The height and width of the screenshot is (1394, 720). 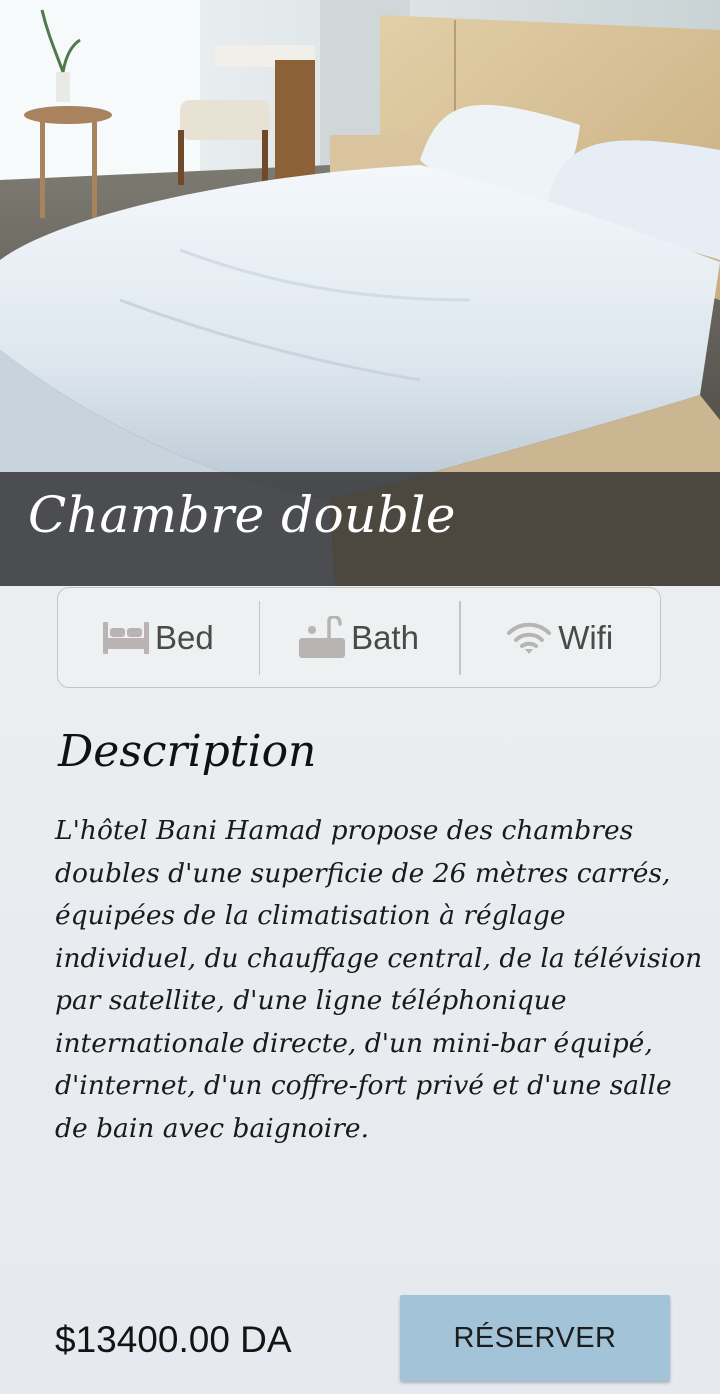 I want to click on amenity-label-bed: Bed, so click(x=184, y=637).